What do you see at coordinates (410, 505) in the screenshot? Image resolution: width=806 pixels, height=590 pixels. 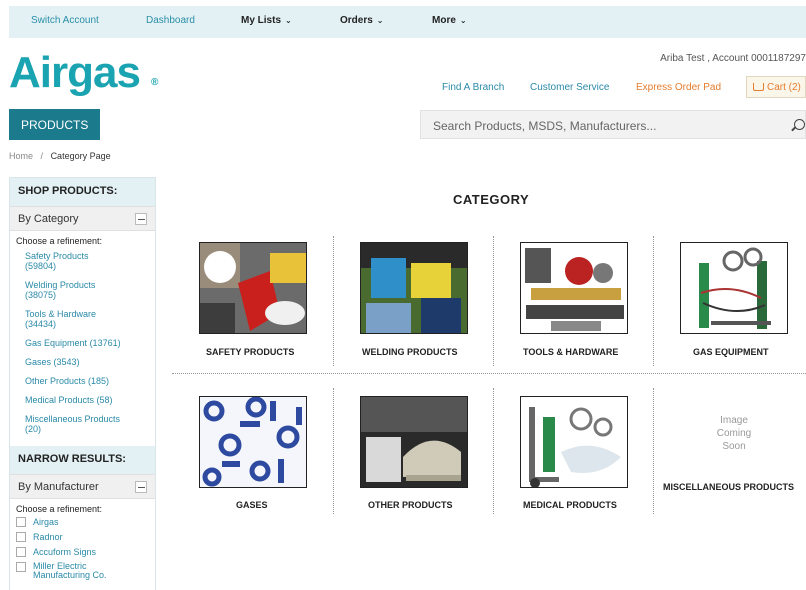 I see `category-label: OTHER PRODUCTS` at bounding box center [410, 505].